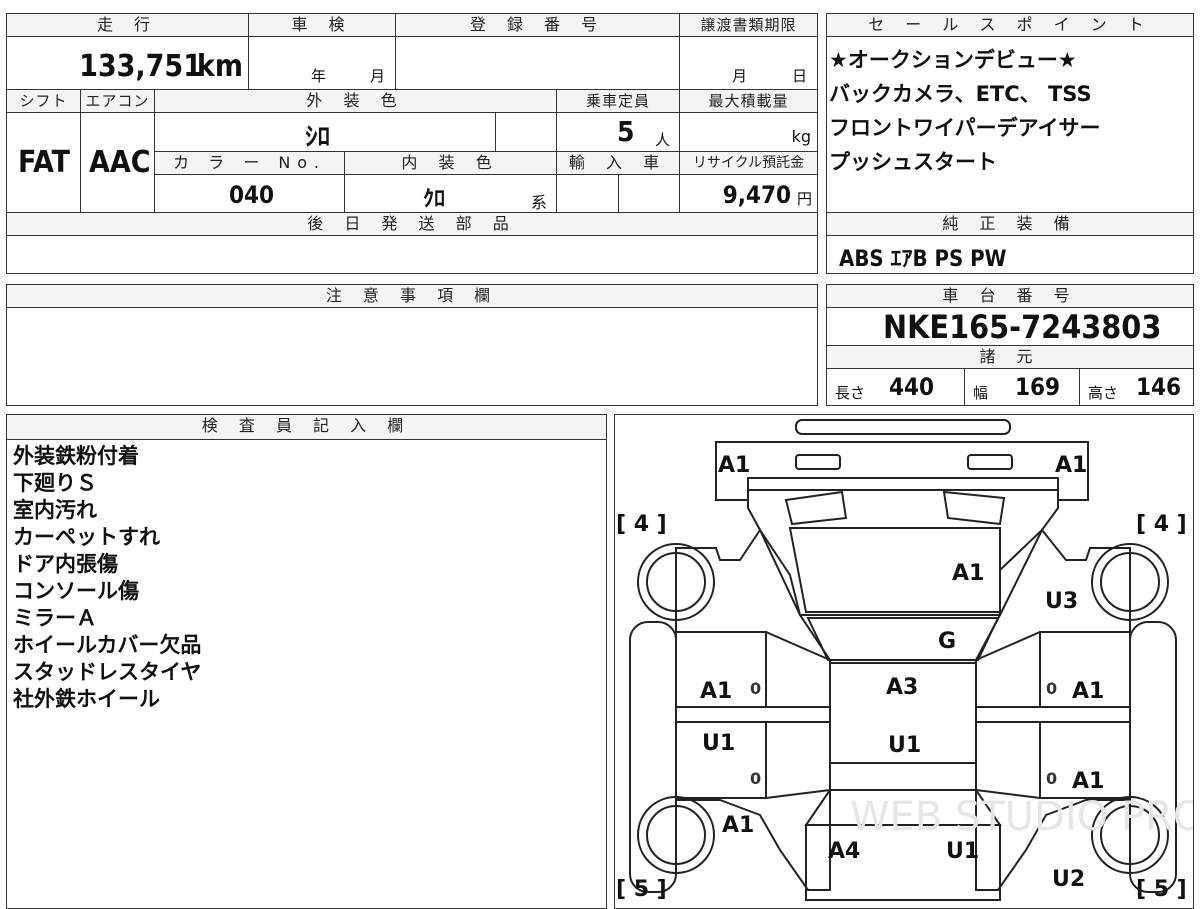 This screenshot has height=909, width=1200. I want to click on shaken-year-label: 年, so click(319, 76).